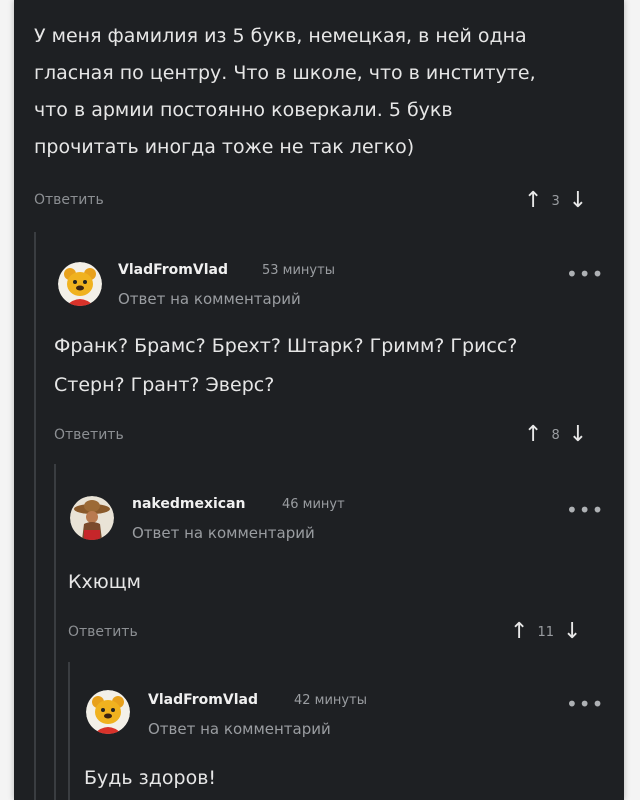  I want to click on vote-controls: ↑ 11 ↓, so click(545, 632).